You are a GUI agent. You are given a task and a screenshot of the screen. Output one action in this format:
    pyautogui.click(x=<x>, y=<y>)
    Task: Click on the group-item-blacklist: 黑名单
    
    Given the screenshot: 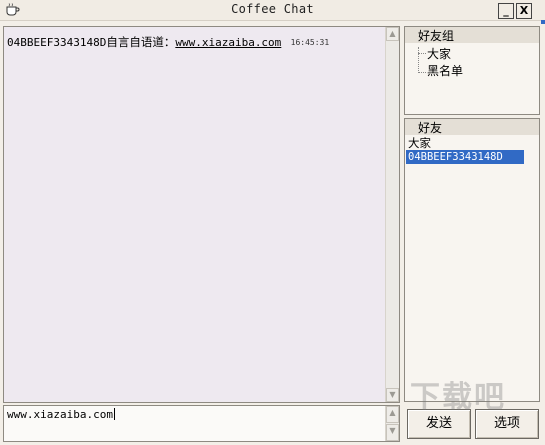 What is the action you would take?
    pyautogui.click(x=445, y=70)
    